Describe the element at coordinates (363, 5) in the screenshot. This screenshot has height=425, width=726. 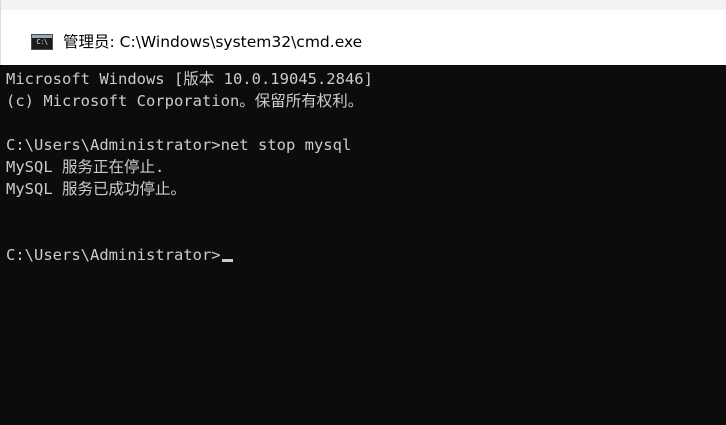
I see `titlebar-edge` at that location.